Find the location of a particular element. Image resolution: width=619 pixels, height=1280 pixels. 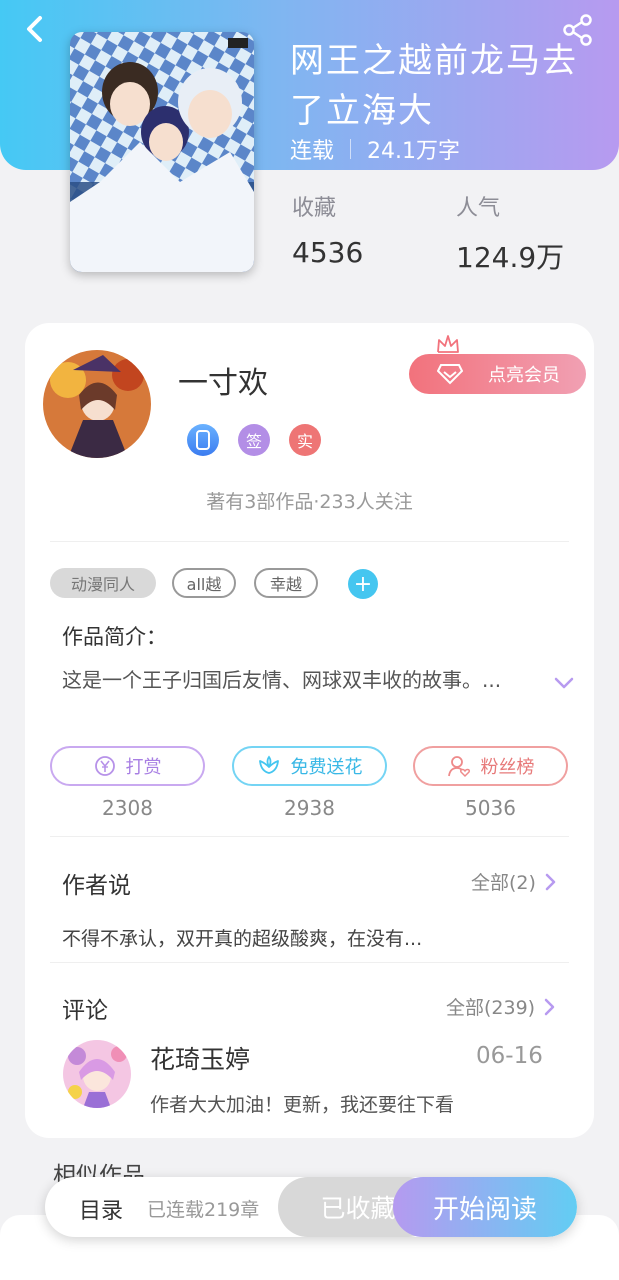

tag-item: 动漫同人 is located at coordinates (103, 583).